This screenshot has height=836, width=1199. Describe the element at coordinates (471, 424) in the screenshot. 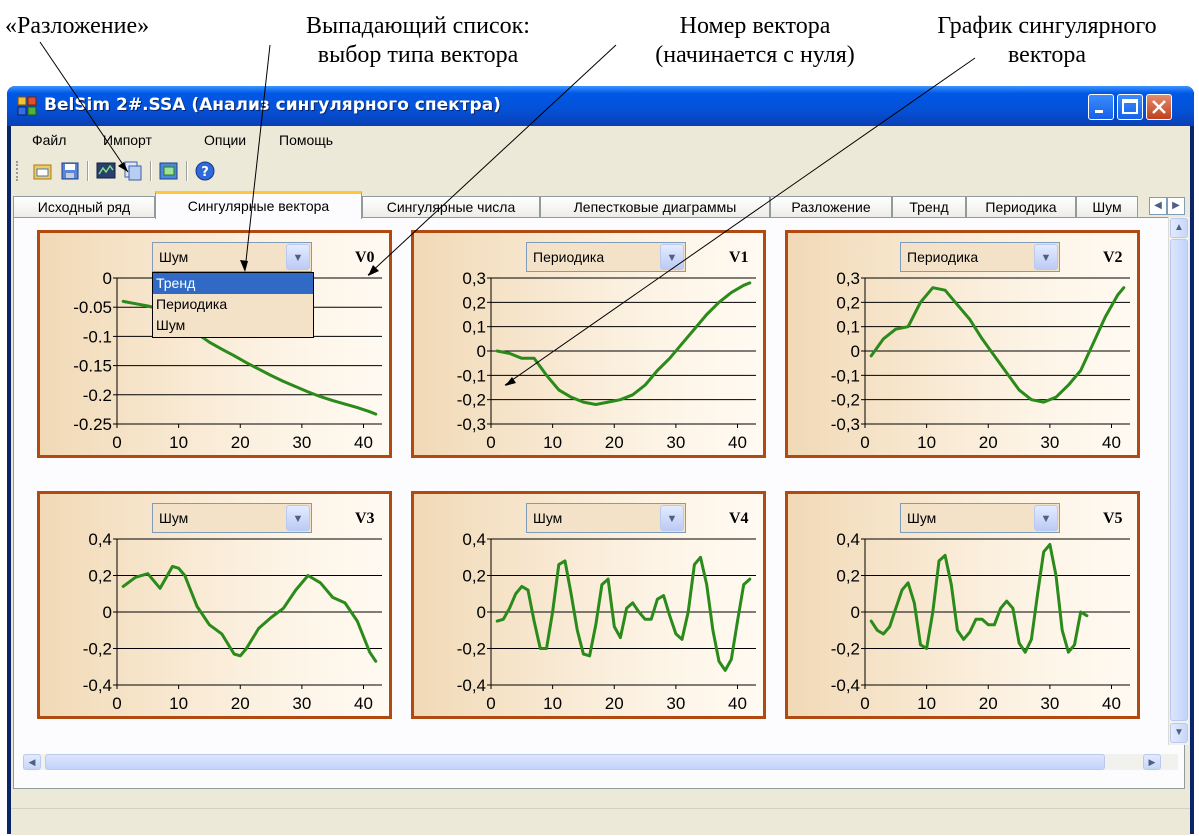

I see `y-tick-label: -0,3` at that location.